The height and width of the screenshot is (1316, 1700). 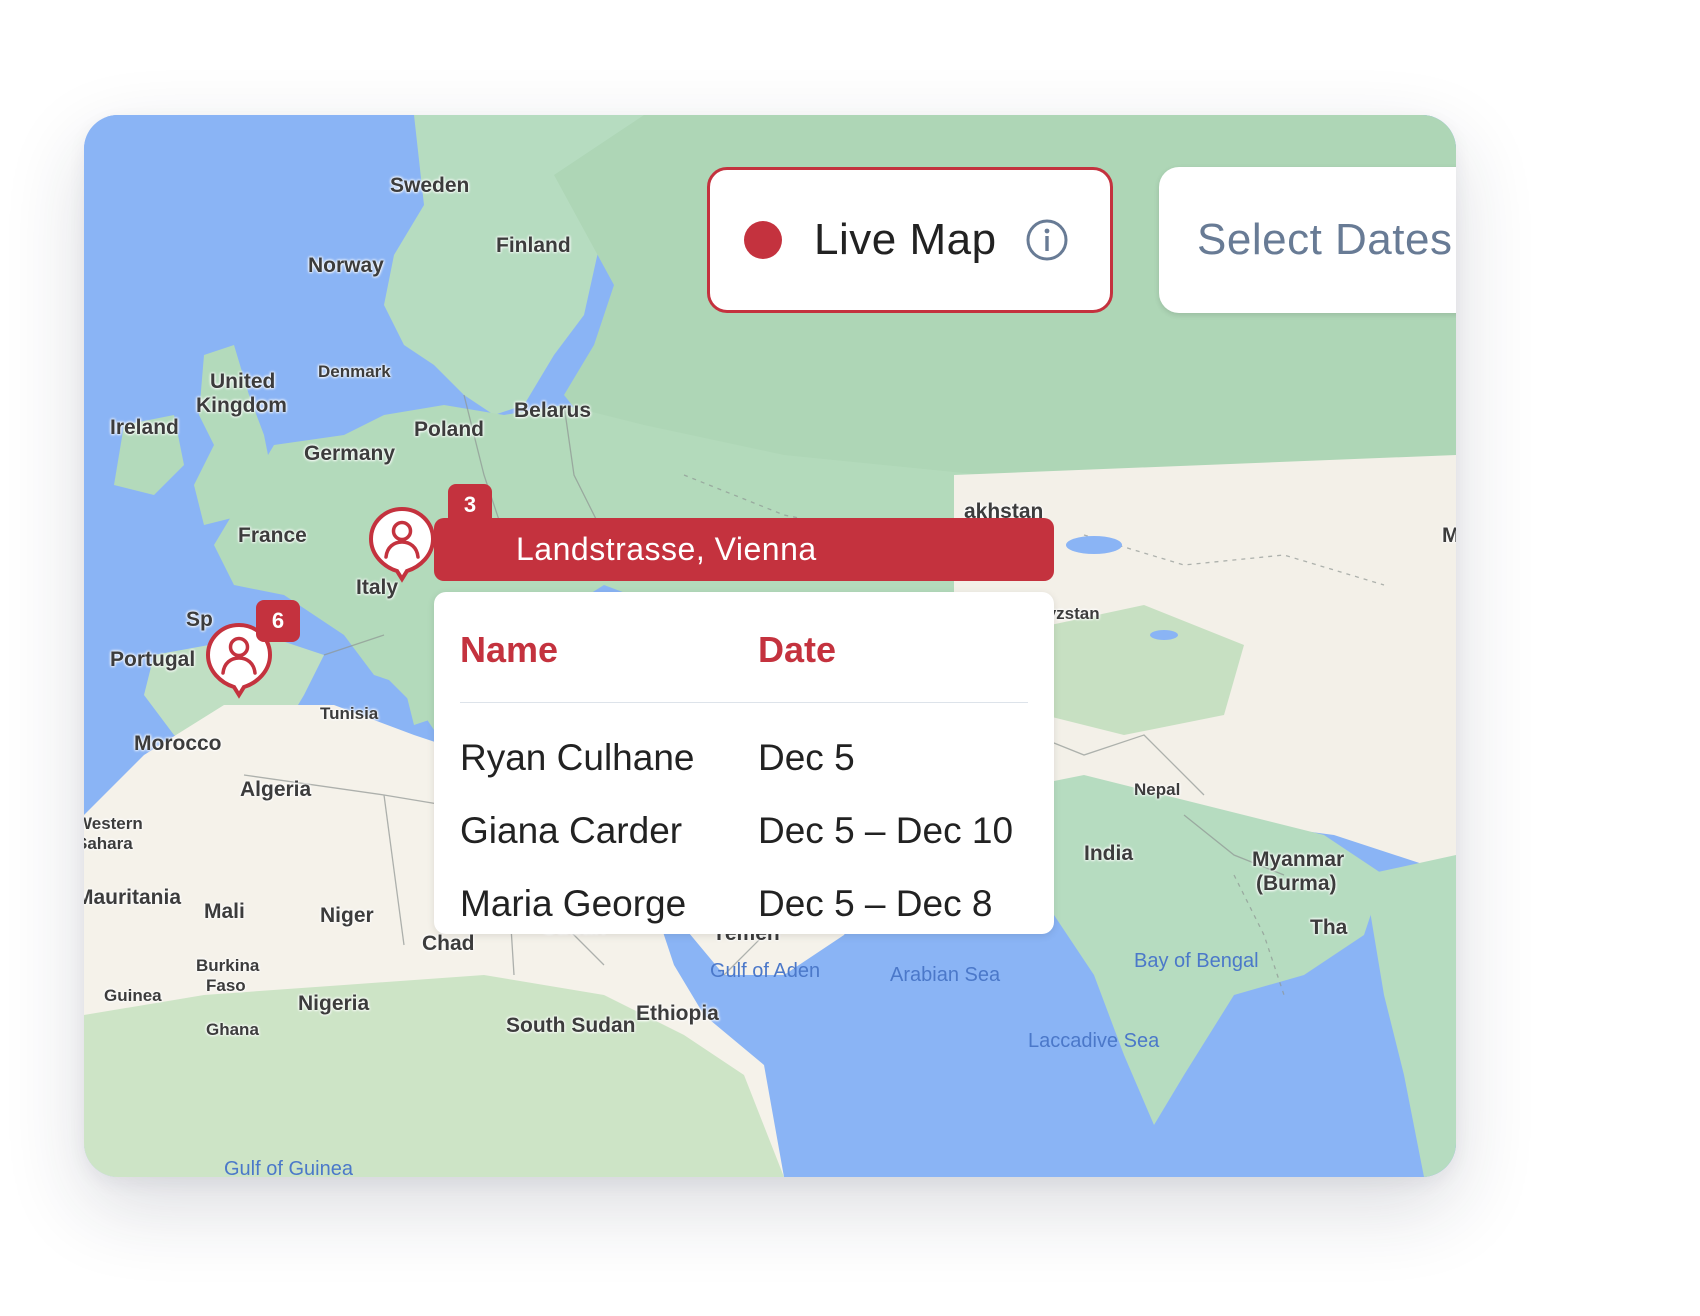 What do you see at coordinates (806, 757) in the screenshot?
I see `row-date: Dec 5` at bounding box center [806, 757].